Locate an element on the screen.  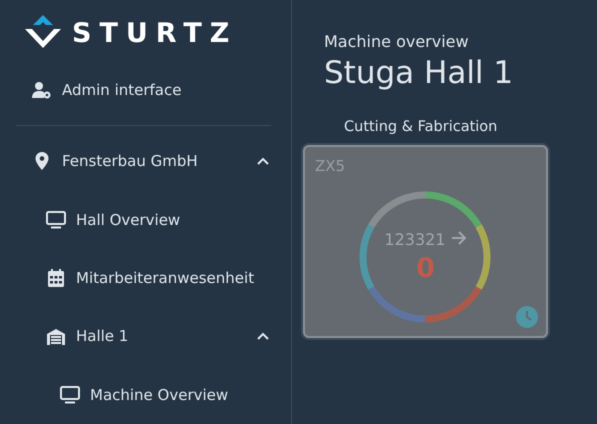
user-gear-icon is located at coordinates (42, 90).